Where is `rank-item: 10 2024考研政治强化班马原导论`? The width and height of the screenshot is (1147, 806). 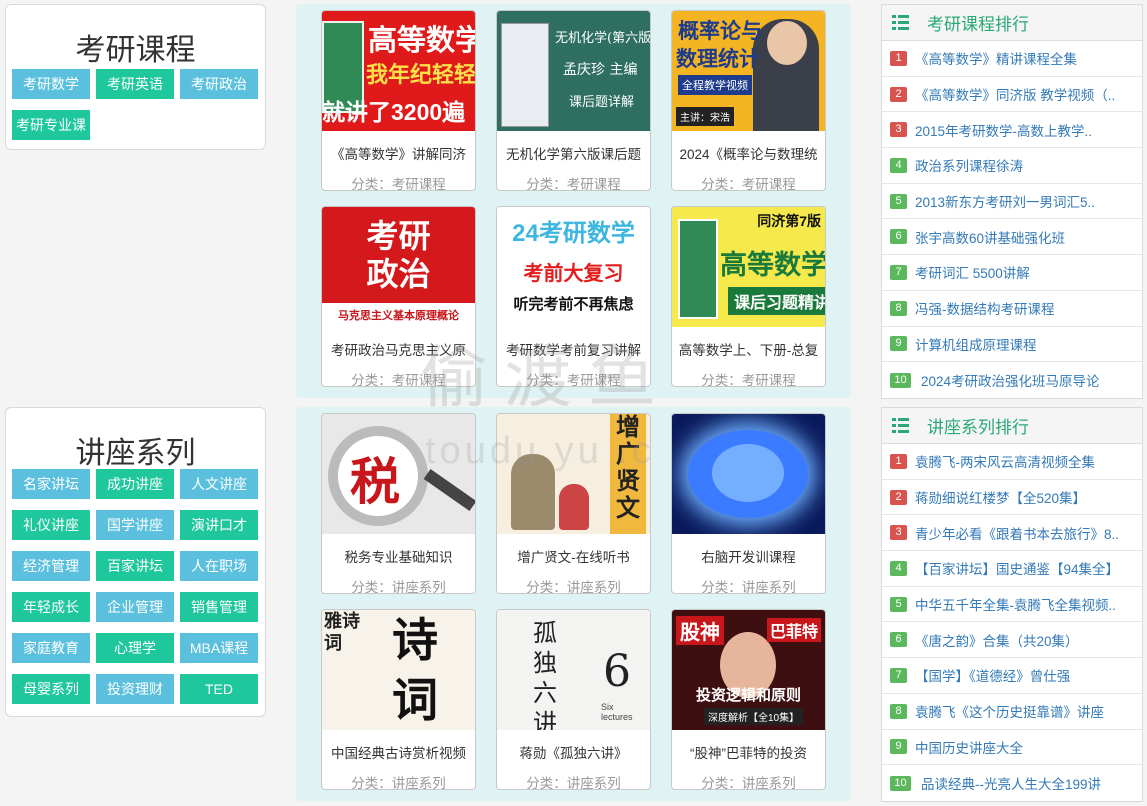
rank-item: 10 2024考研政治强化班马原导论 is located at coordinates (1012, 380).